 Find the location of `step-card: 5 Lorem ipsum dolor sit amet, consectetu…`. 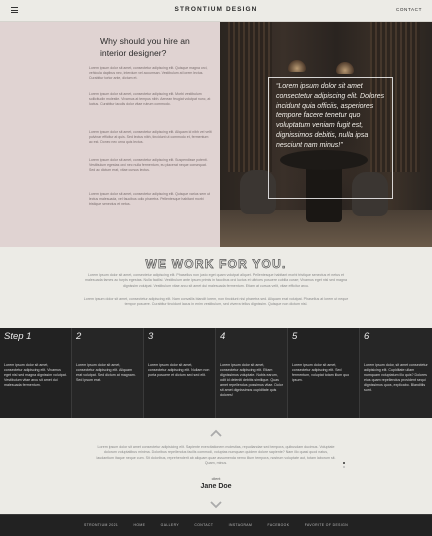

step-card: 5 Lorem ipsum dolor sit amet, consectetu… is located at coordinates (324, 373).